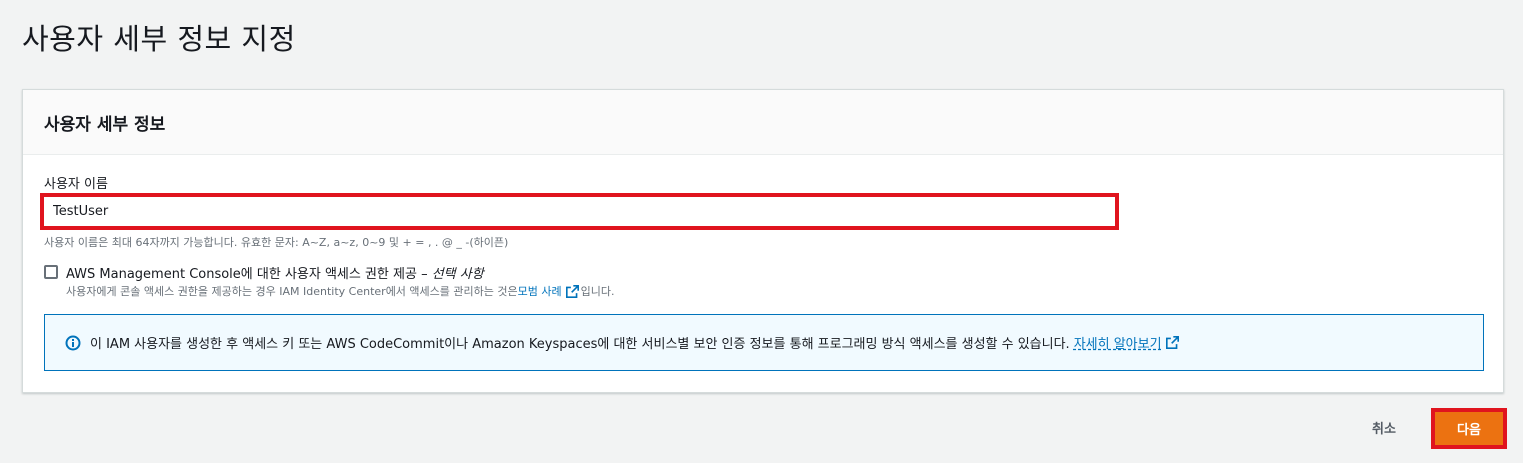 The width and height of the screenshot is (1523, 463). What do you see at coordinates (763, 122) in the screenshot?
I see `panel-header: 사용자 세부 정보` at bounding box center [763, 122].